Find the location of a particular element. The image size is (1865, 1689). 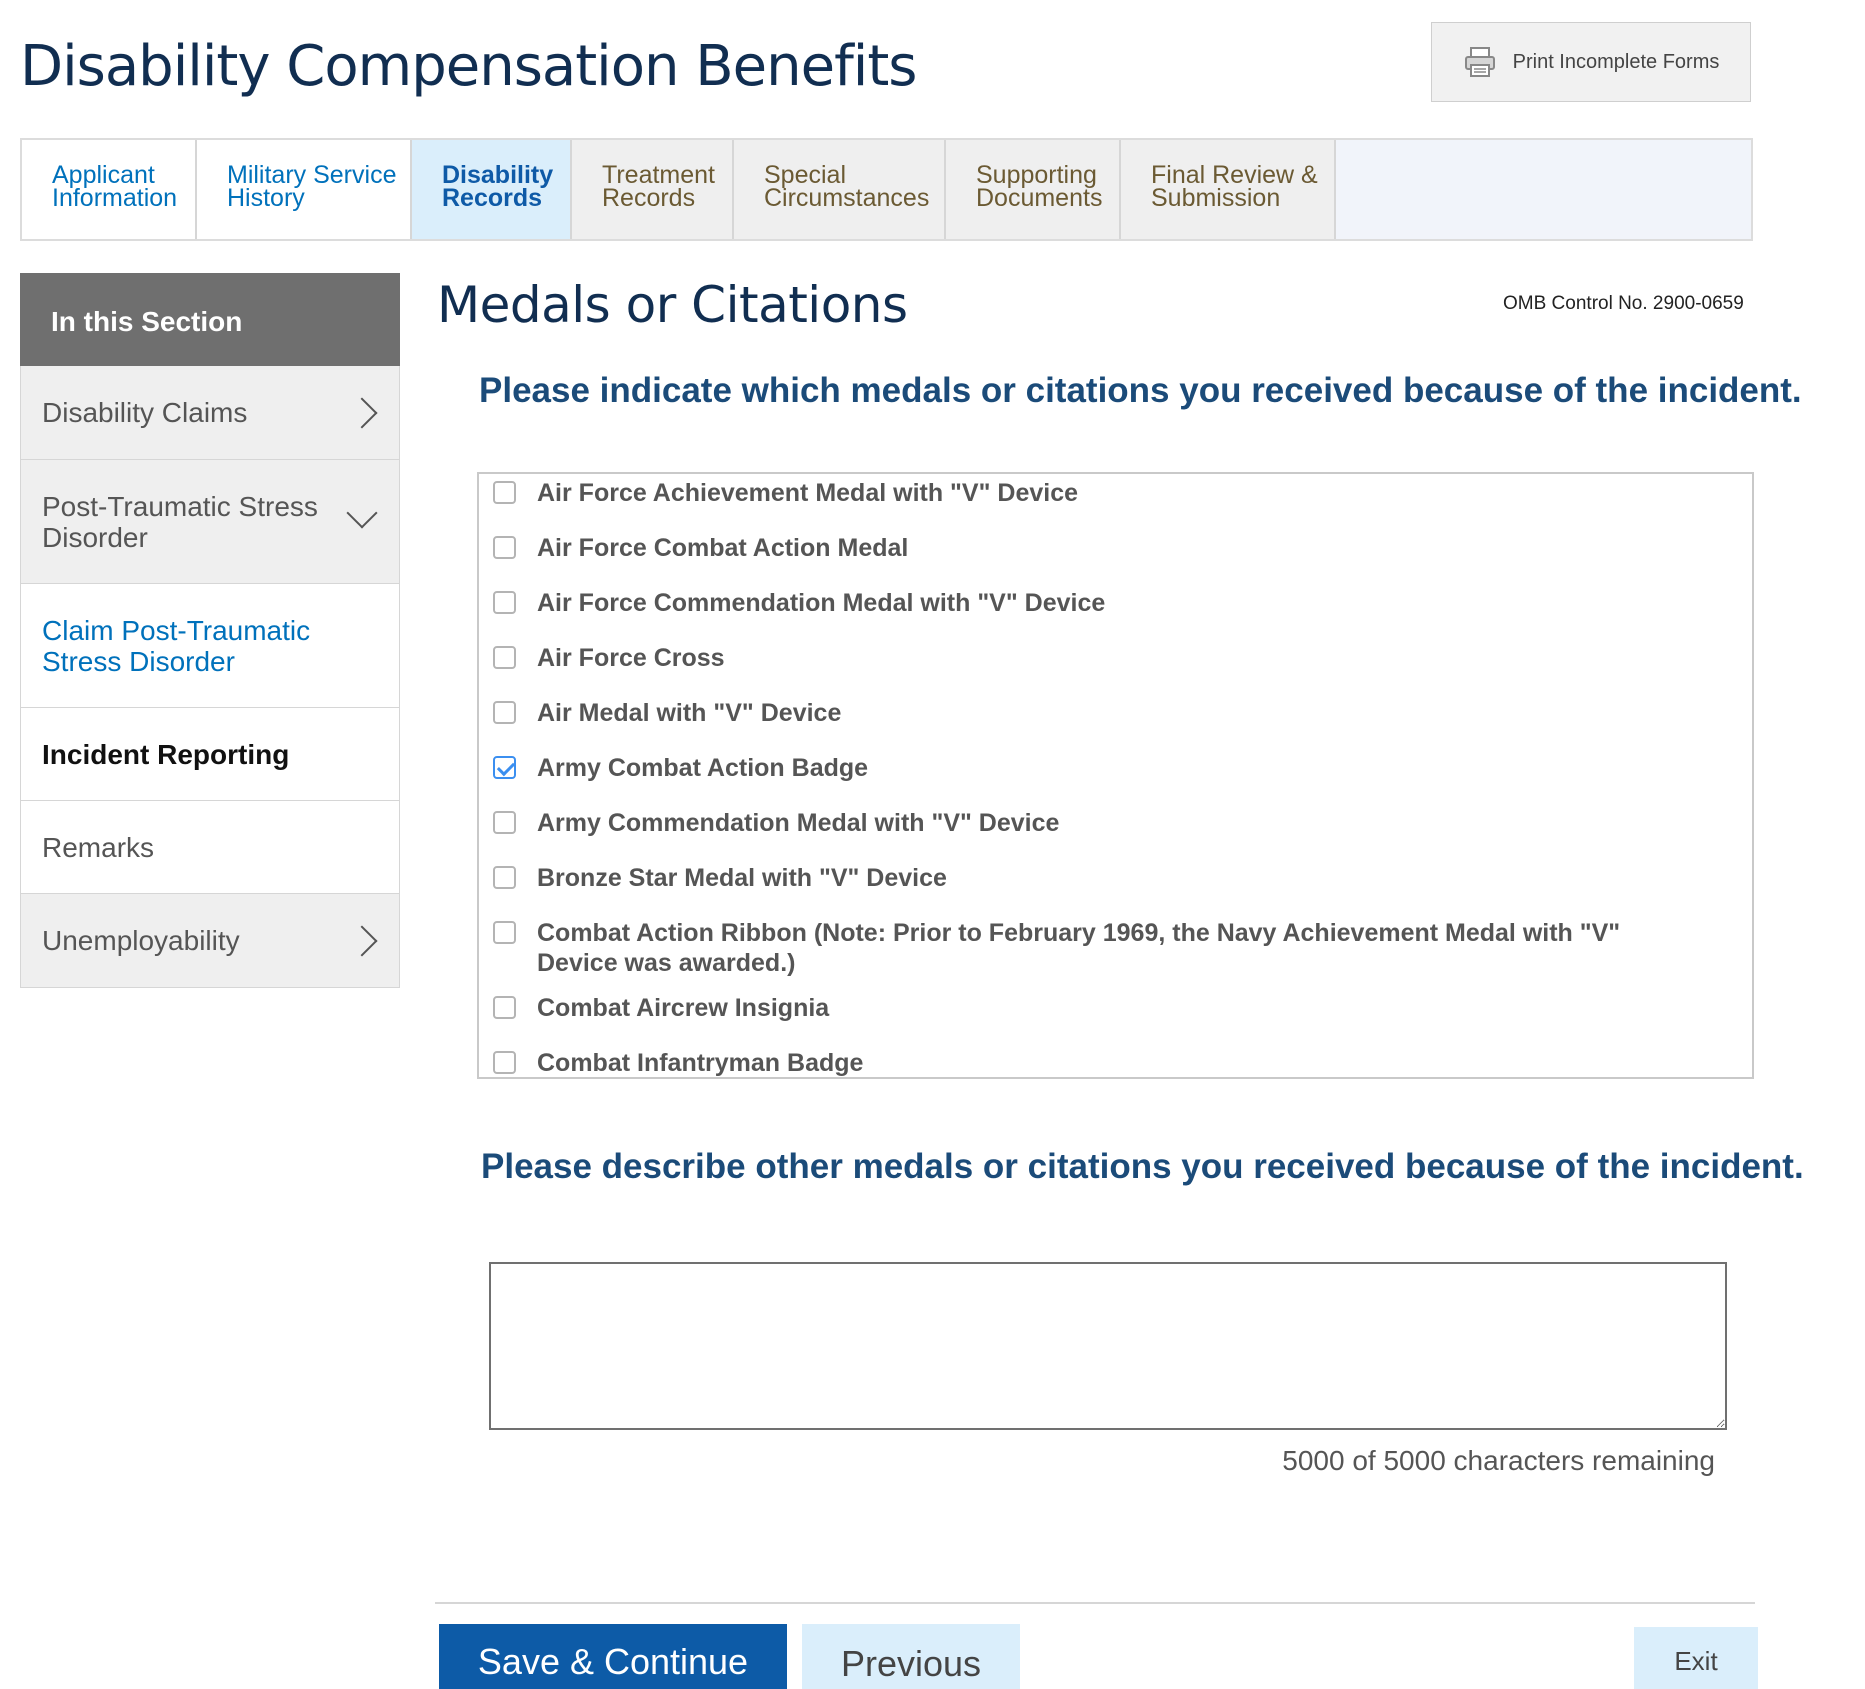

step-final-review-submission: Final Review & Submission is located at coordinates (1228, 189).